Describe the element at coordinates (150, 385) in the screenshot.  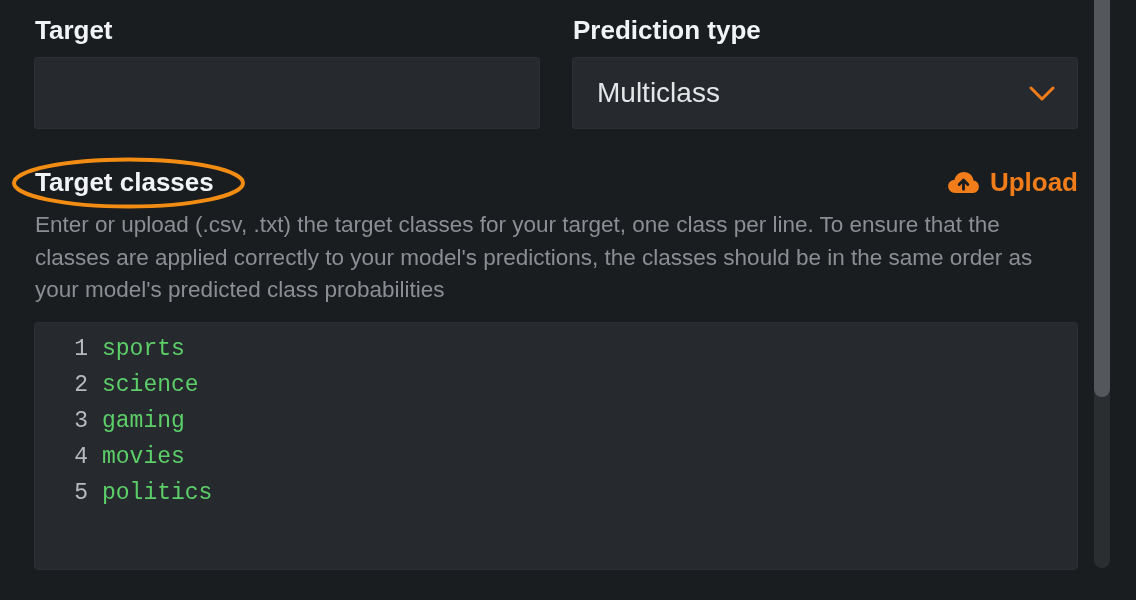
I see `code-text: science` at that location.